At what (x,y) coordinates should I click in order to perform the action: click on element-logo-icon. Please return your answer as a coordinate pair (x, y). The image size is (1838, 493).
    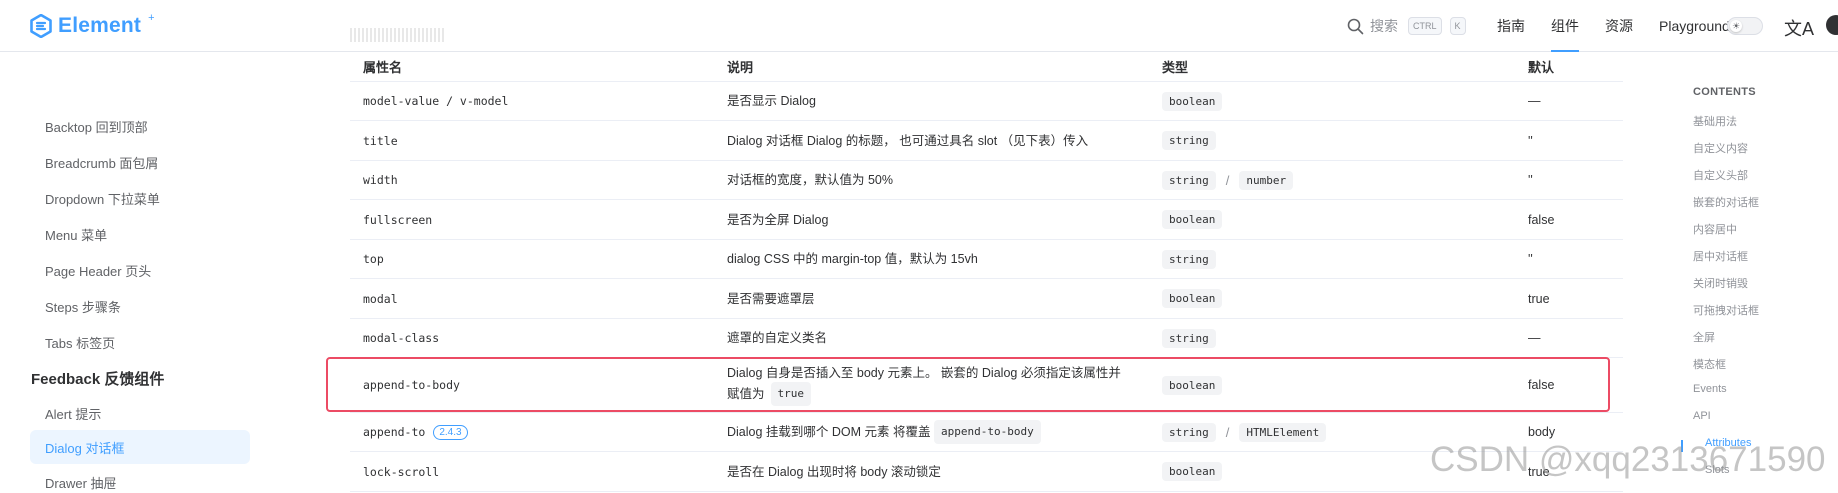
    Looking at the image, I should click on (41, 26).